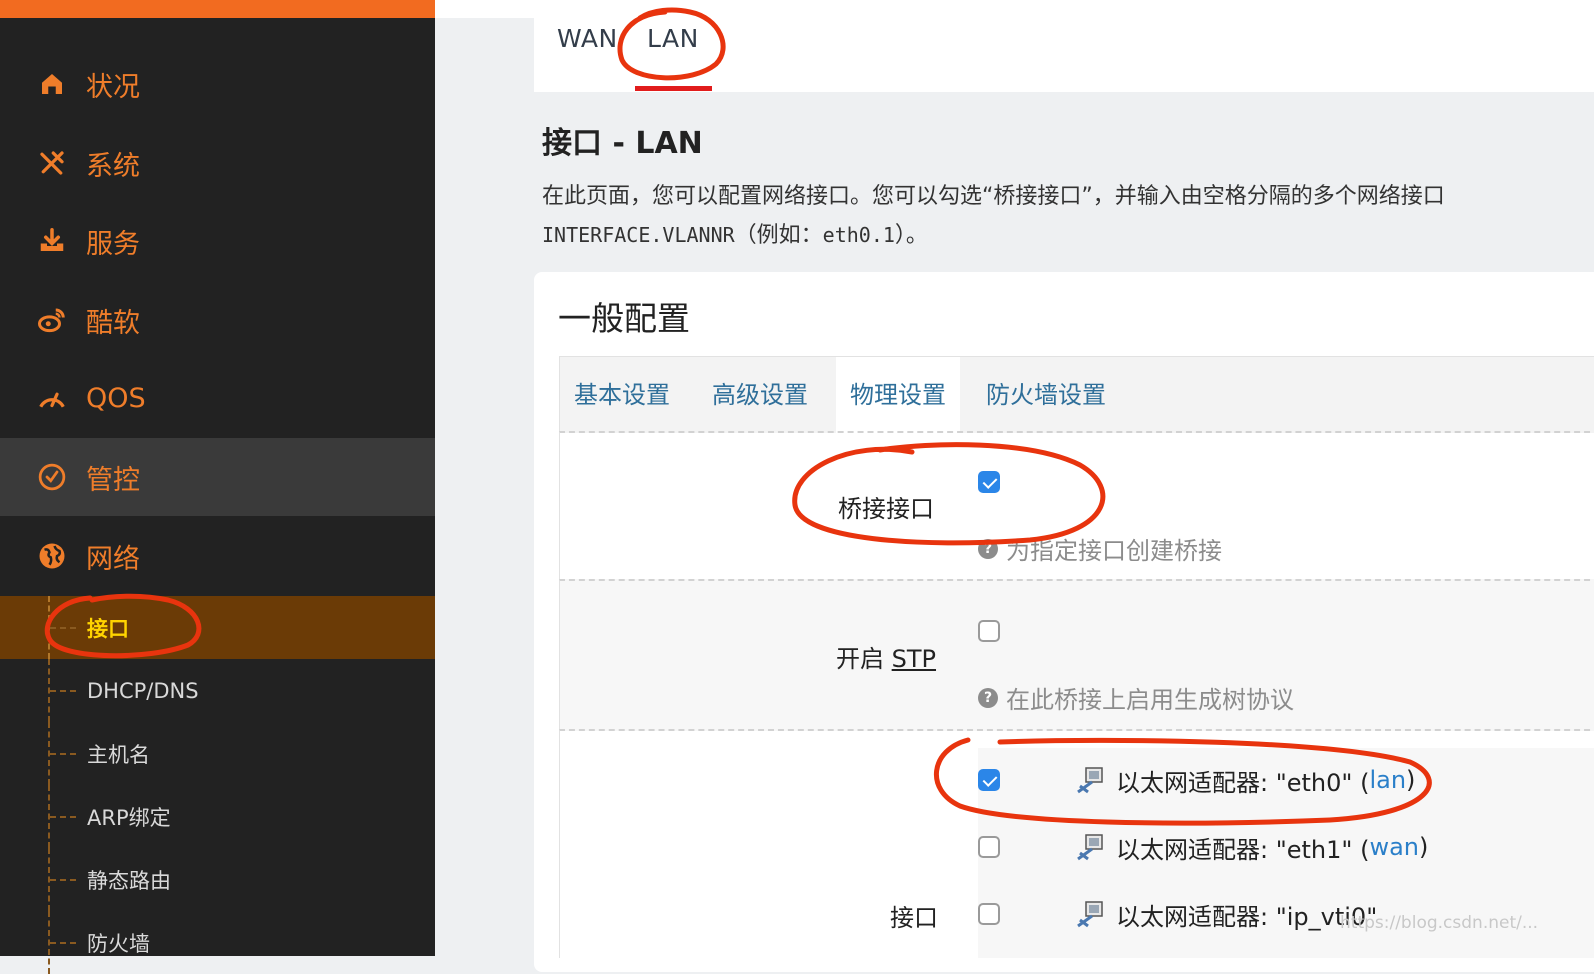 This screenshot has width=1594, height=974. I want to click on tab-lan: LAN, so click(673, 38).